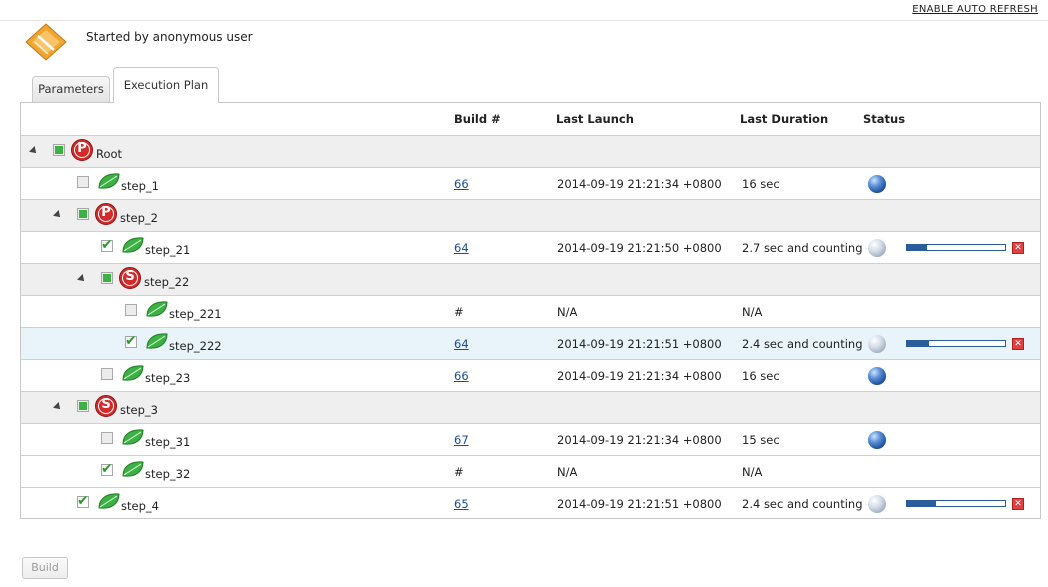 This screenshot has width=1048, height=587. Describe the element at coordinates (639, 248) in the screenshot. I see `last-launch: 2014-09-19 21:21:50 +0800` at that location.